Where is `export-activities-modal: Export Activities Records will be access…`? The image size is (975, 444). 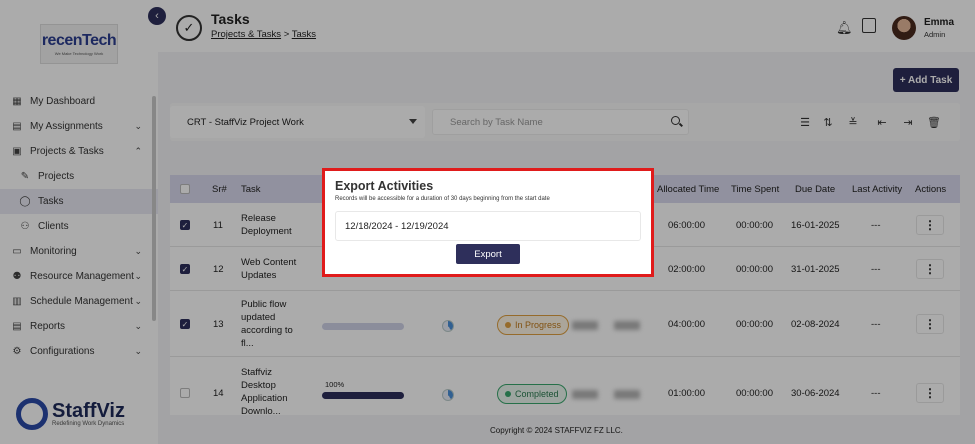
export-activities-modal: Export Activities Records will be access… is located at coordinates (488, 222).